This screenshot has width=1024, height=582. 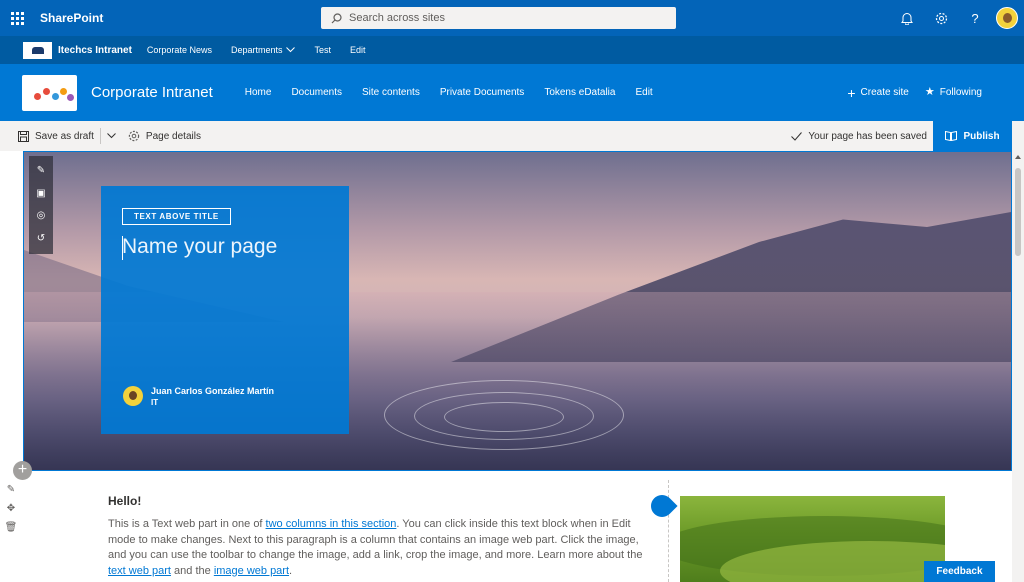 What do you see at coordinates (155, 402) in the screenshot?
I see `author-department: IT` at bounding box center [155, 402].